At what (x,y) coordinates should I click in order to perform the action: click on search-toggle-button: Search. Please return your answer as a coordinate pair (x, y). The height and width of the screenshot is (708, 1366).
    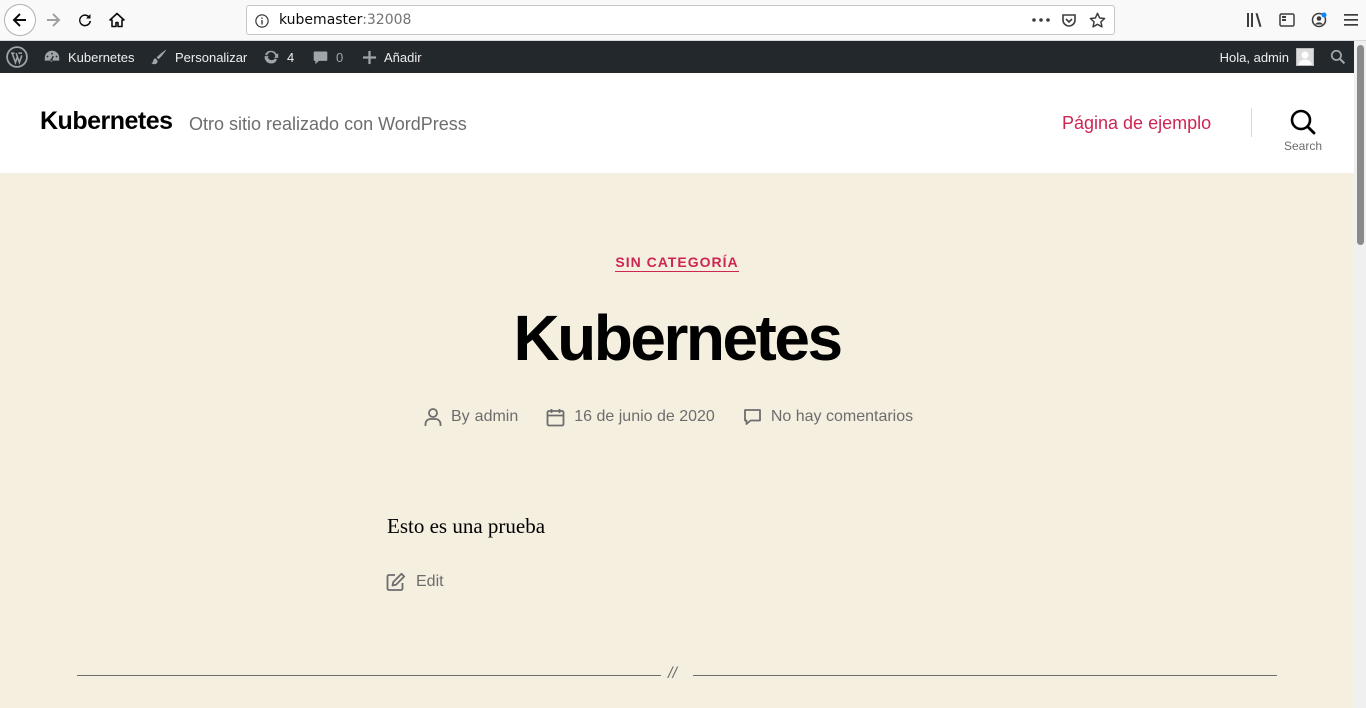
    Looking at the image, I should click on (1303, 131).